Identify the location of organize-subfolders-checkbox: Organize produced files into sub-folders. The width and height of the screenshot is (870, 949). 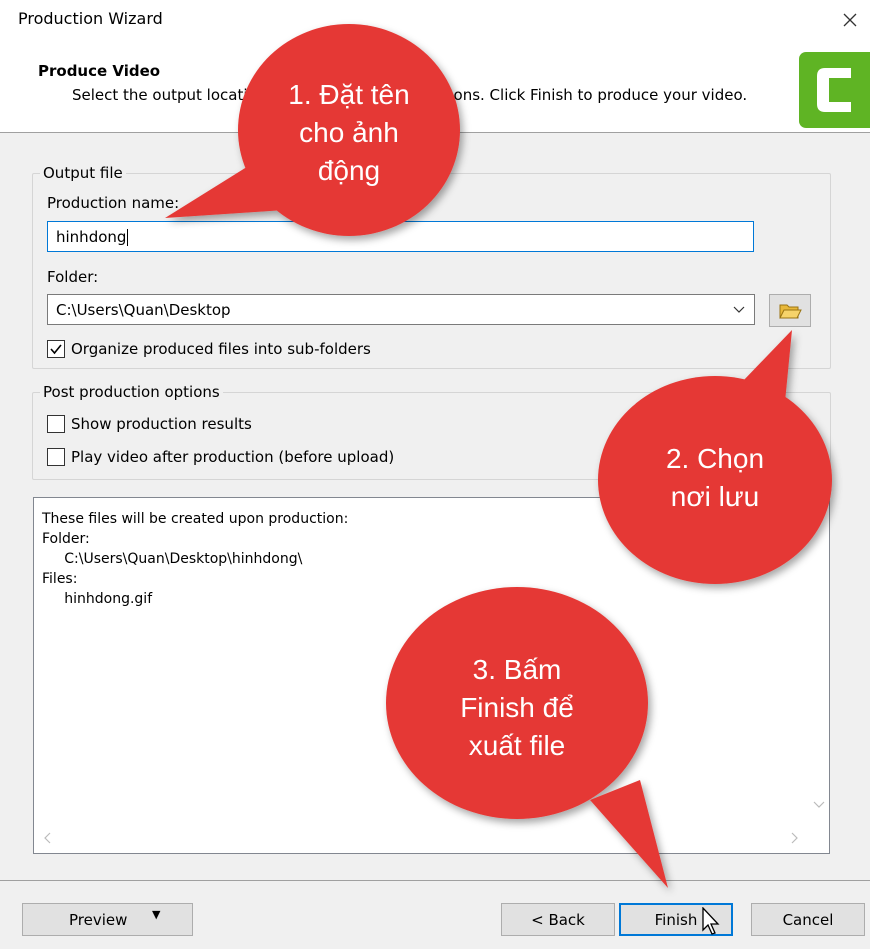
(209, 349).